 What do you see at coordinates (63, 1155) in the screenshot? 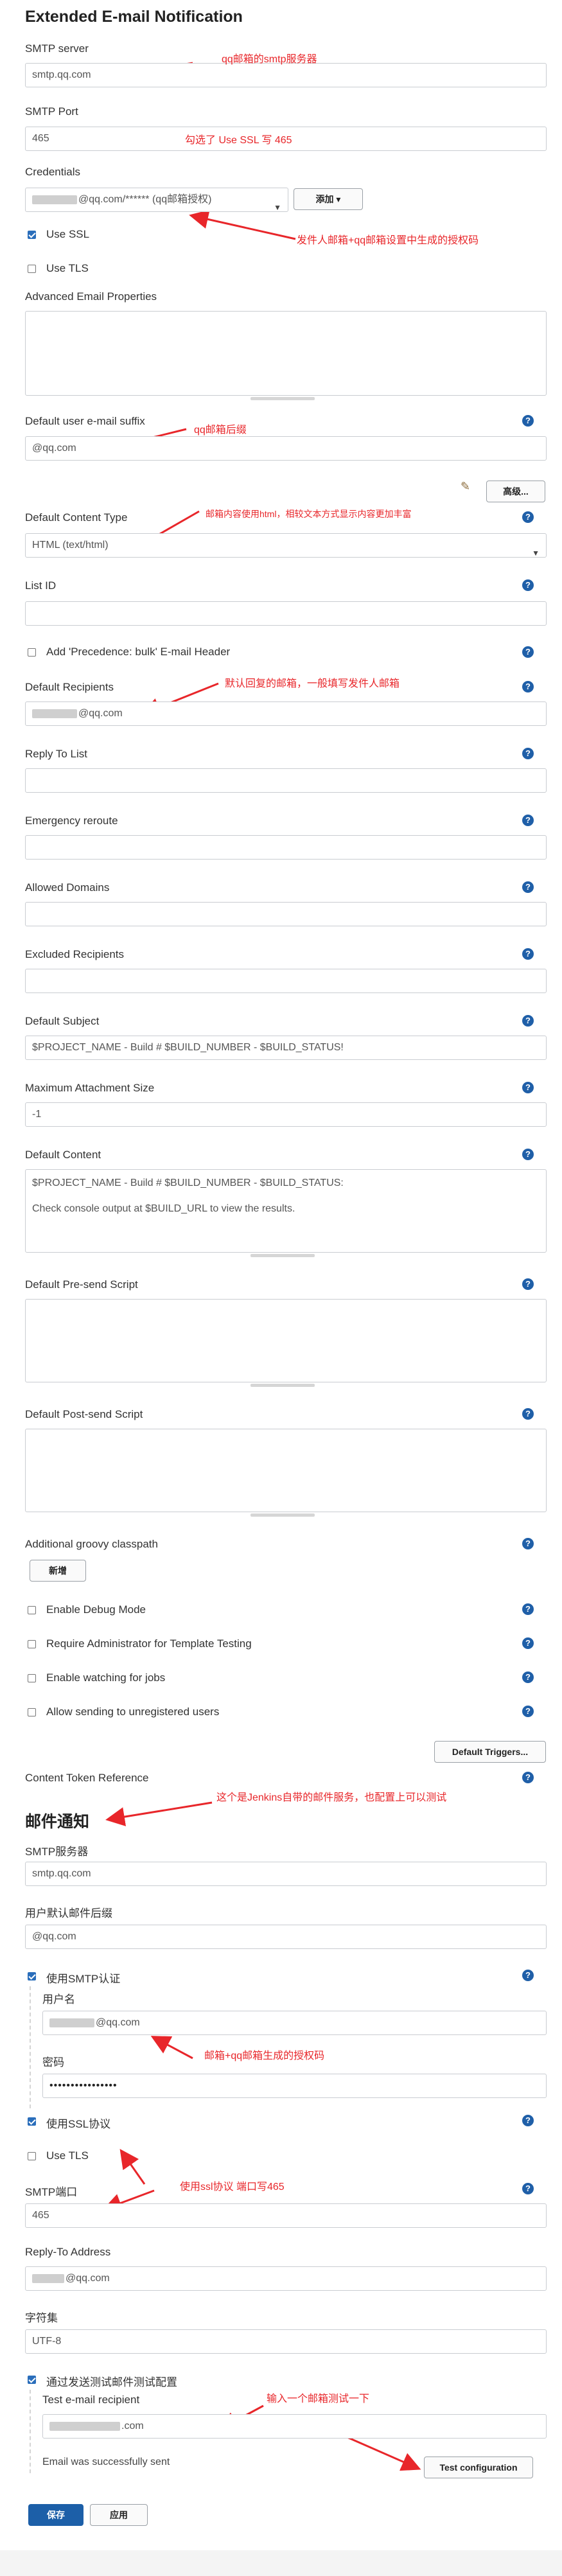
I see `default-content-label: Default Content` at bounding box center [63, 1155].